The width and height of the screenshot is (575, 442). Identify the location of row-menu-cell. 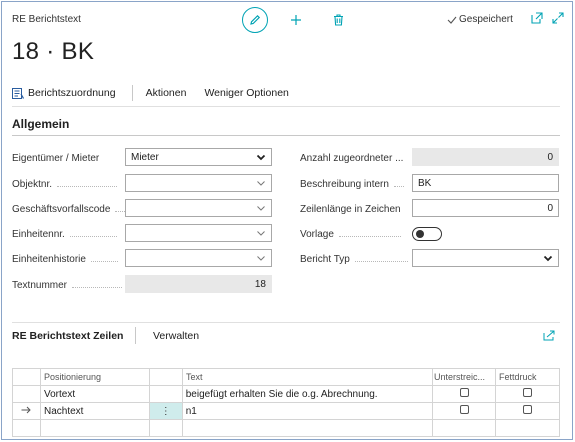
(165, 394).